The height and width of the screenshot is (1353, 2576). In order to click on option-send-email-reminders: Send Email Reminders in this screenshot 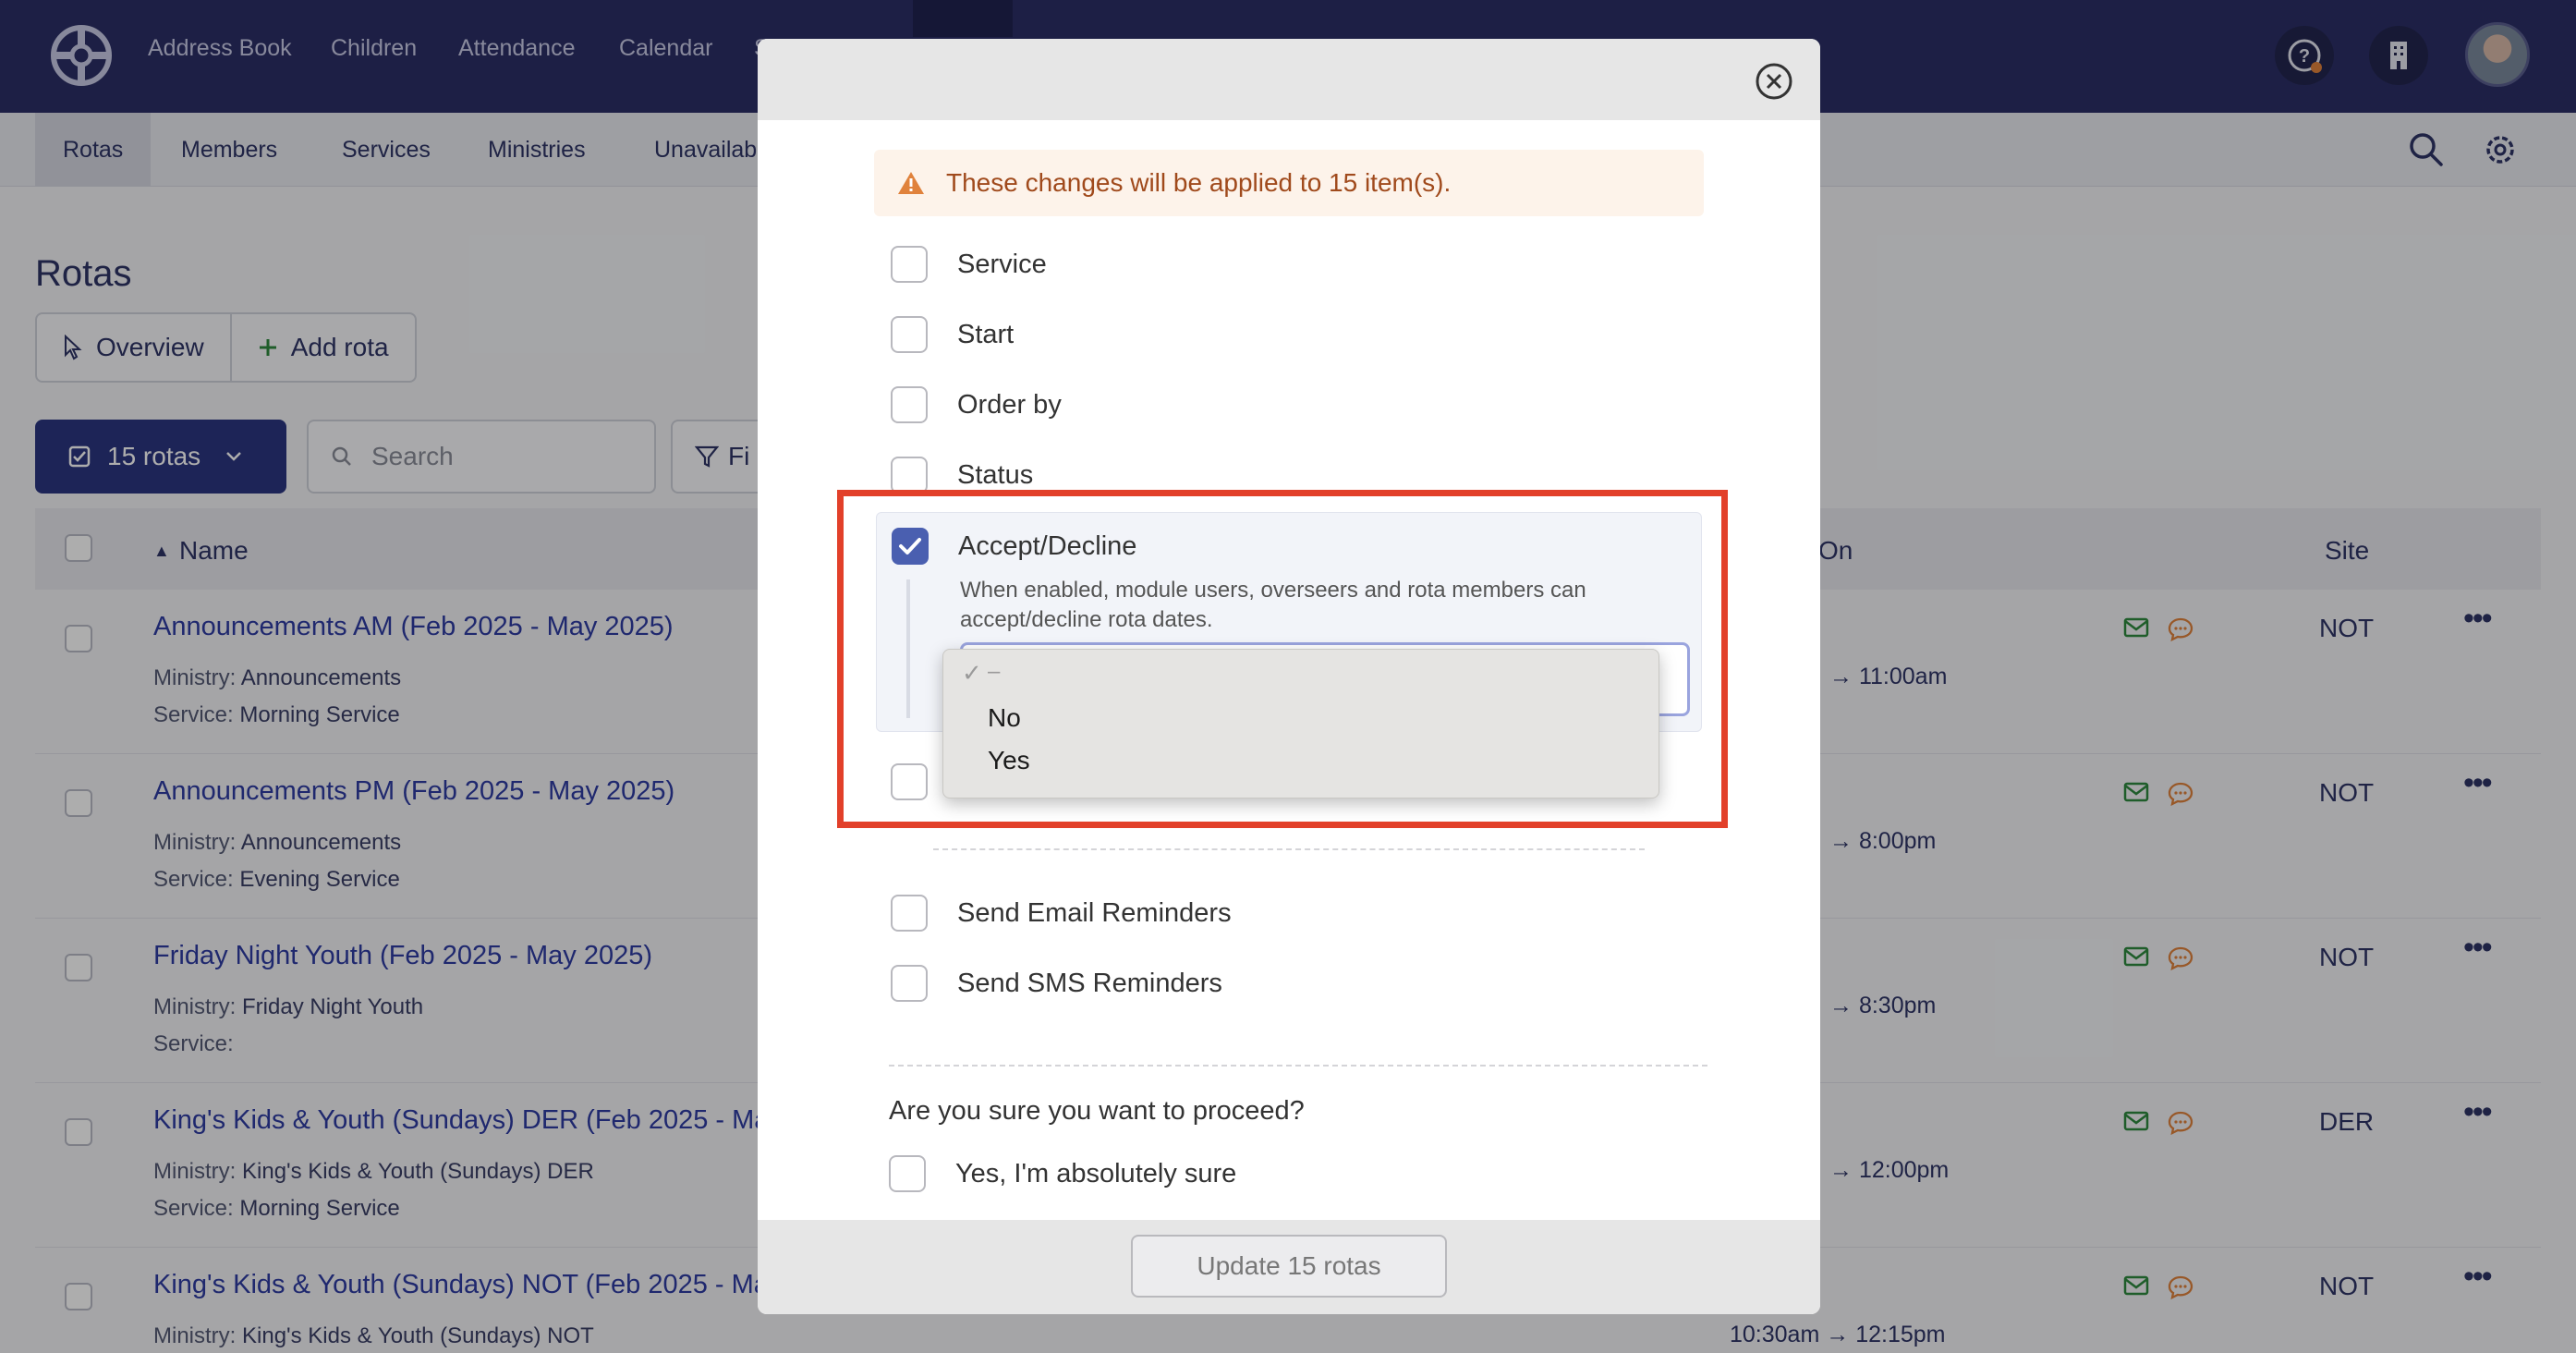, I will do `click(1061, 913)`.